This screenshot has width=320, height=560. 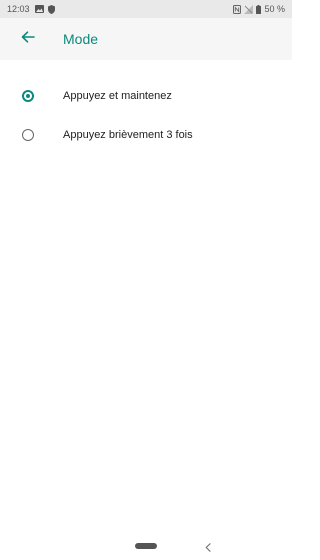 What do you see at coordinates (274, 9) in the screenshot?
I see `battery-percent: 50 %` at bounding box center [274, 9].